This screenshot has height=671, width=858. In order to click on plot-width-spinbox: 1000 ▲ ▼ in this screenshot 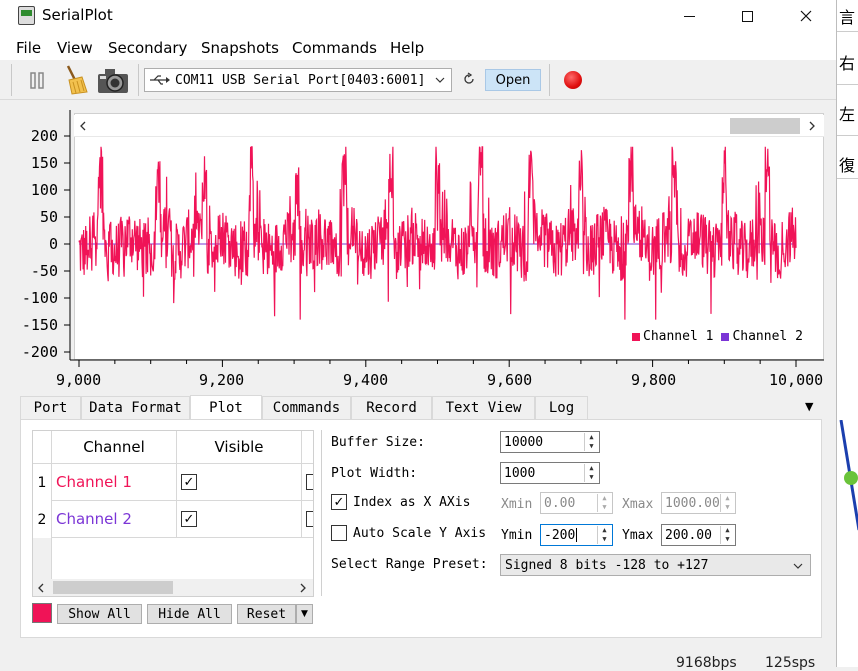, I will do `click(550, 473)`.